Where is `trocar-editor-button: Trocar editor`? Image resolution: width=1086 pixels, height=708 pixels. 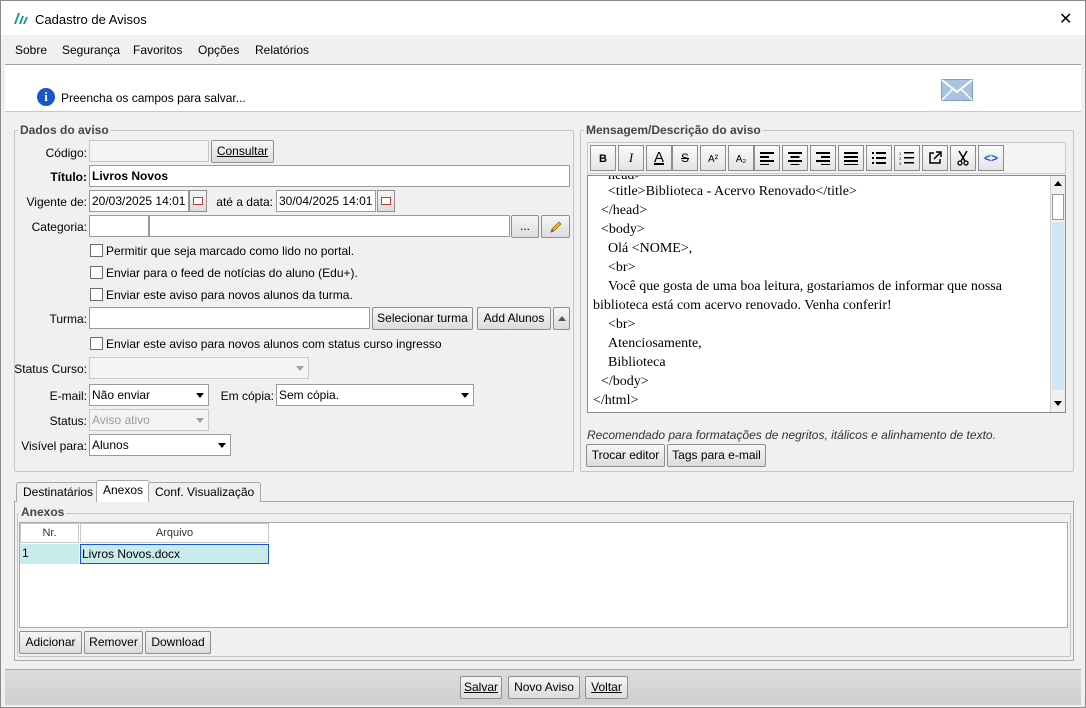
trocar-editor-button: Trocar editor is located at coordinates (625, 455).